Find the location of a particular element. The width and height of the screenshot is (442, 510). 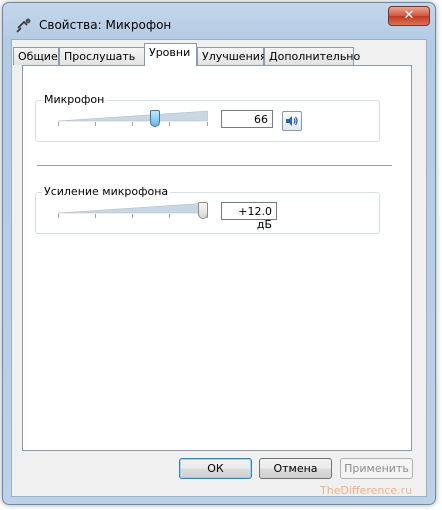

watermark: TheDifference.ru is located at coordinates (366, 490).